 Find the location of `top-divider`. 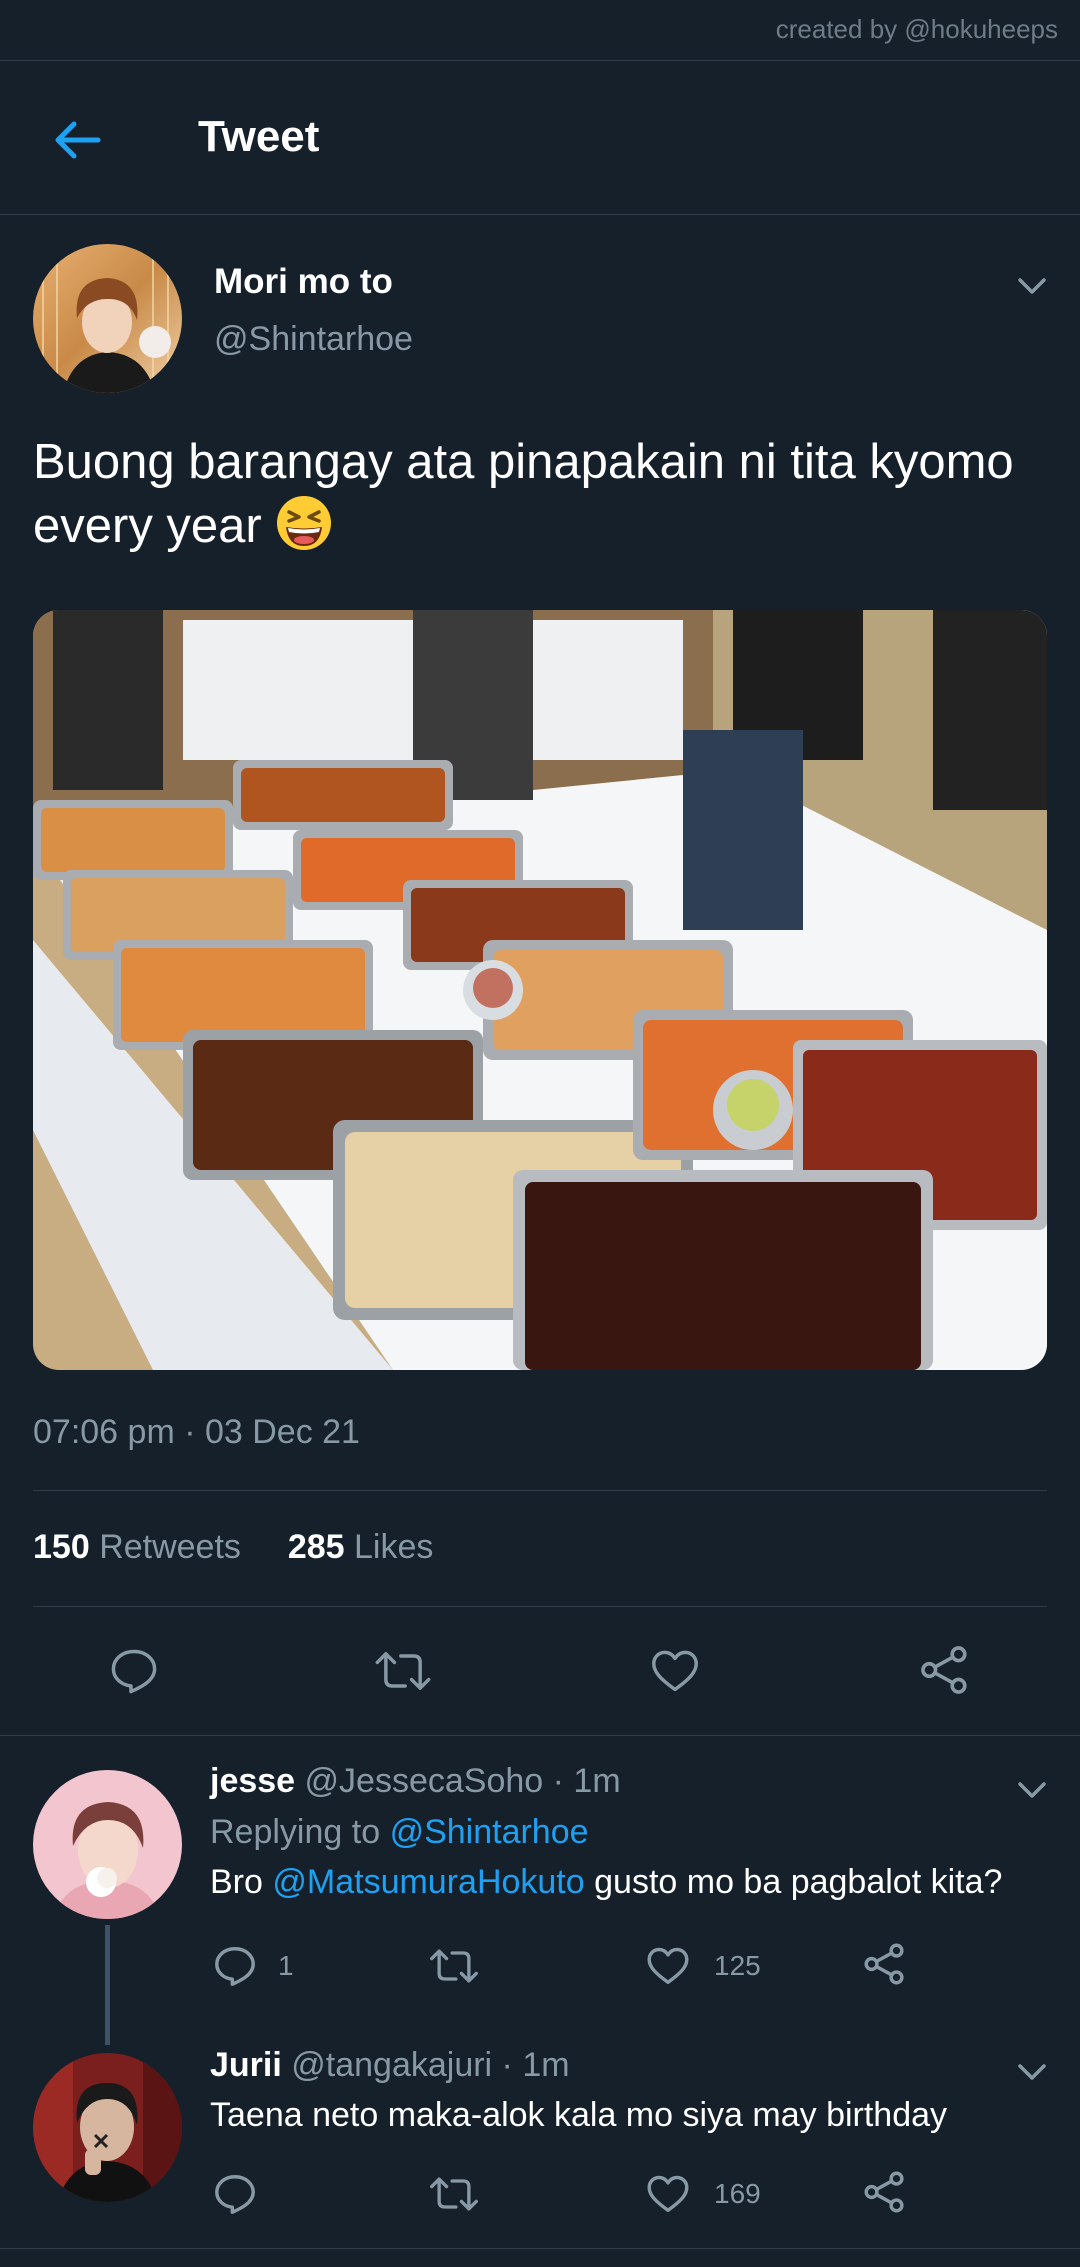

top-divider is located at coordinates (540, 60).